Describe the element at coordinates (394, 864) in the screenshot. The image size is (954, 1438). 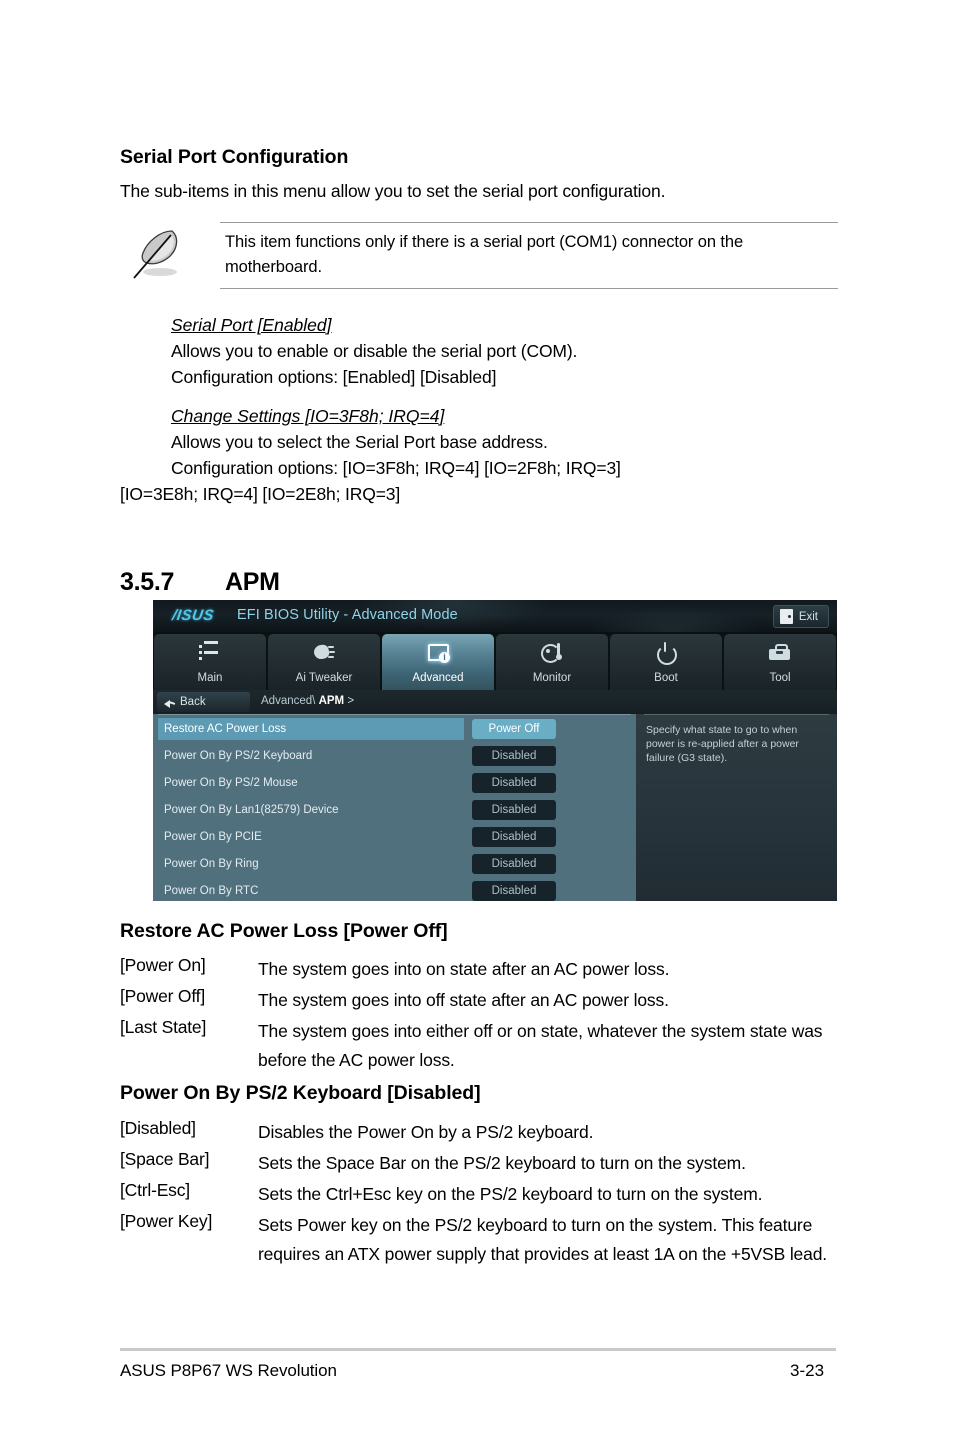
I see `option-row-power-on-by-ring: Power On By Ring Disabled` at that location.